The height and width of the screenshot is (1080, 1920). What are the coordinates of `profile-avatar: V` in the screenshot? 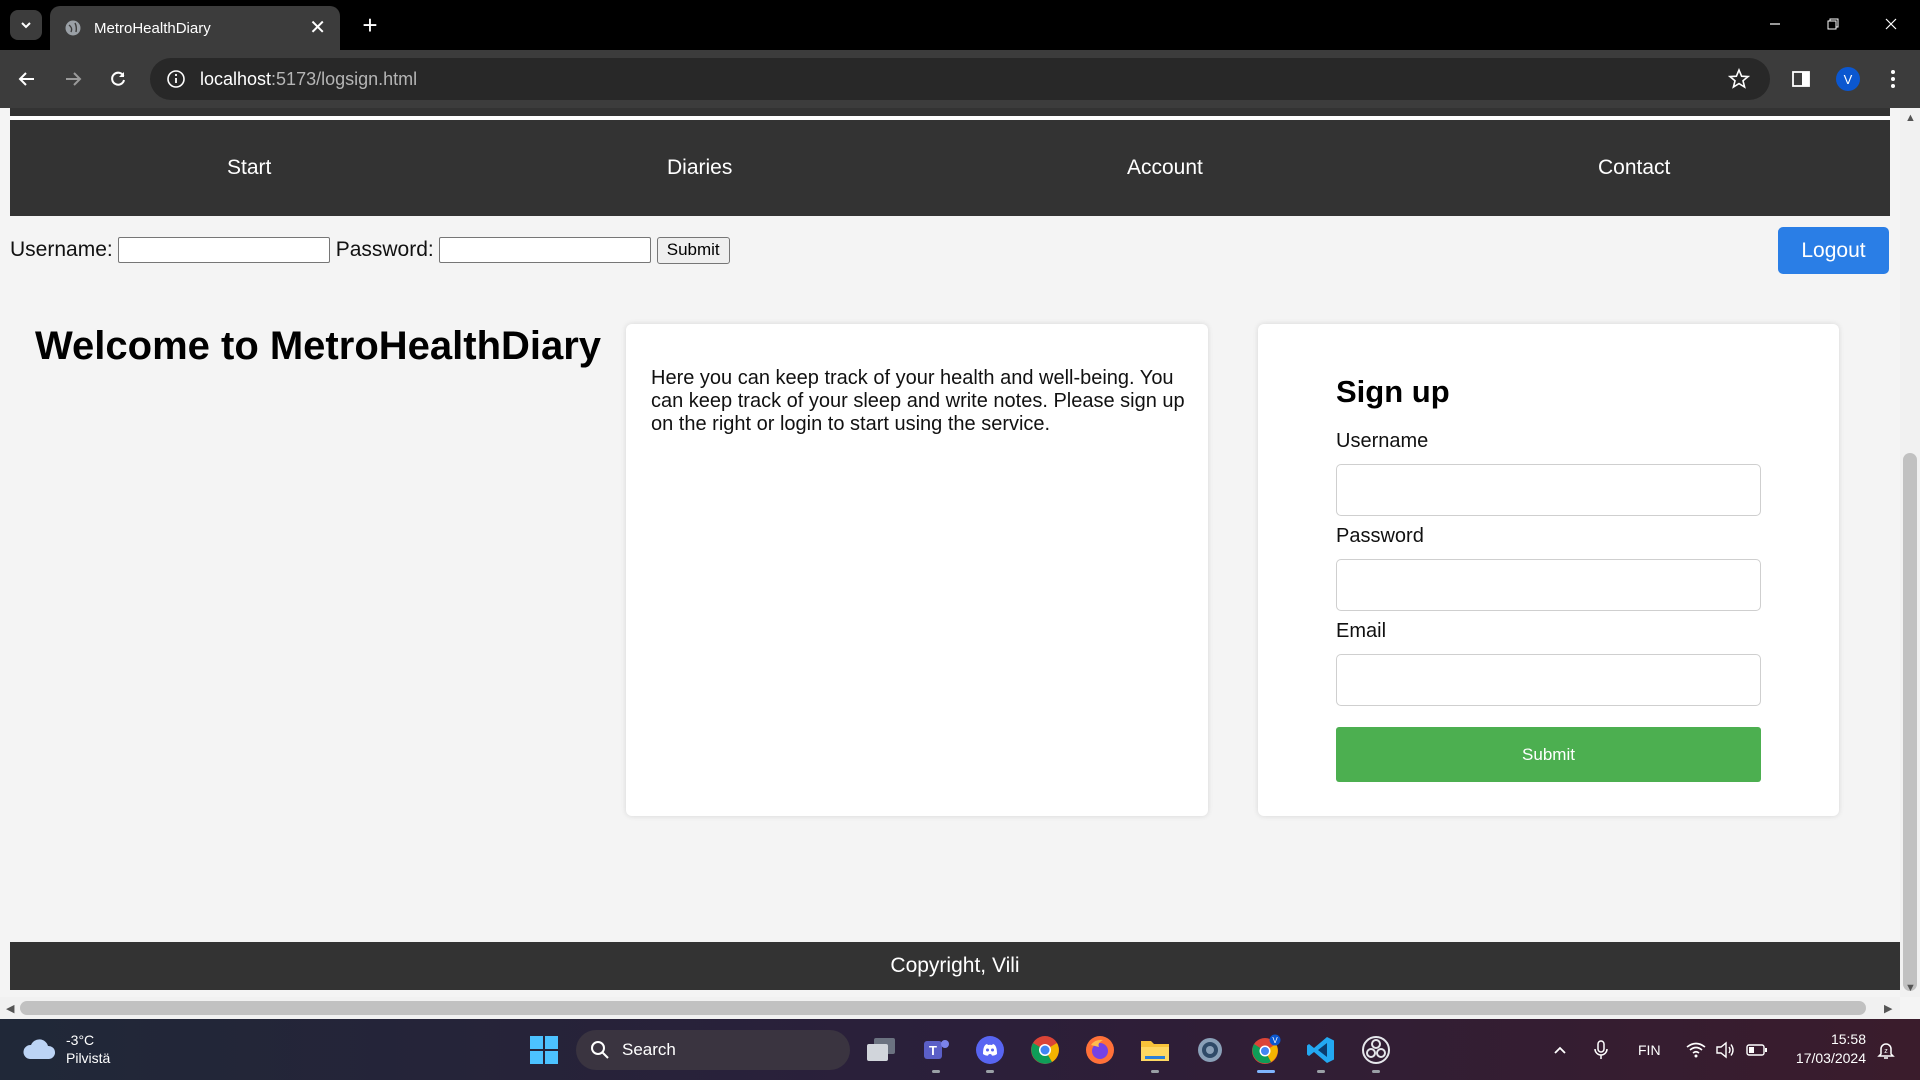 It's located at (1848, 79).